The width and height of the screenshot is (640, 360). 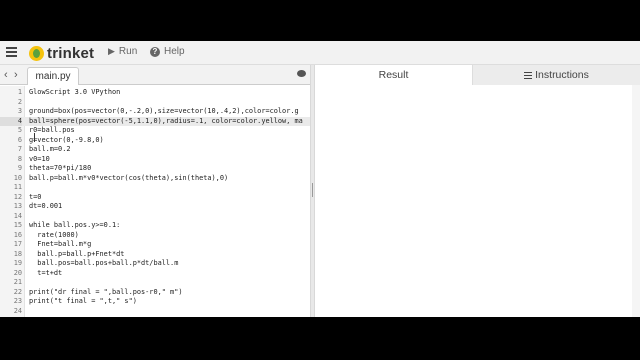 What do you see at coordinates (39, 158) in the screenshot?
I see `code-text: v0=10` at bounding box center [39, 158].